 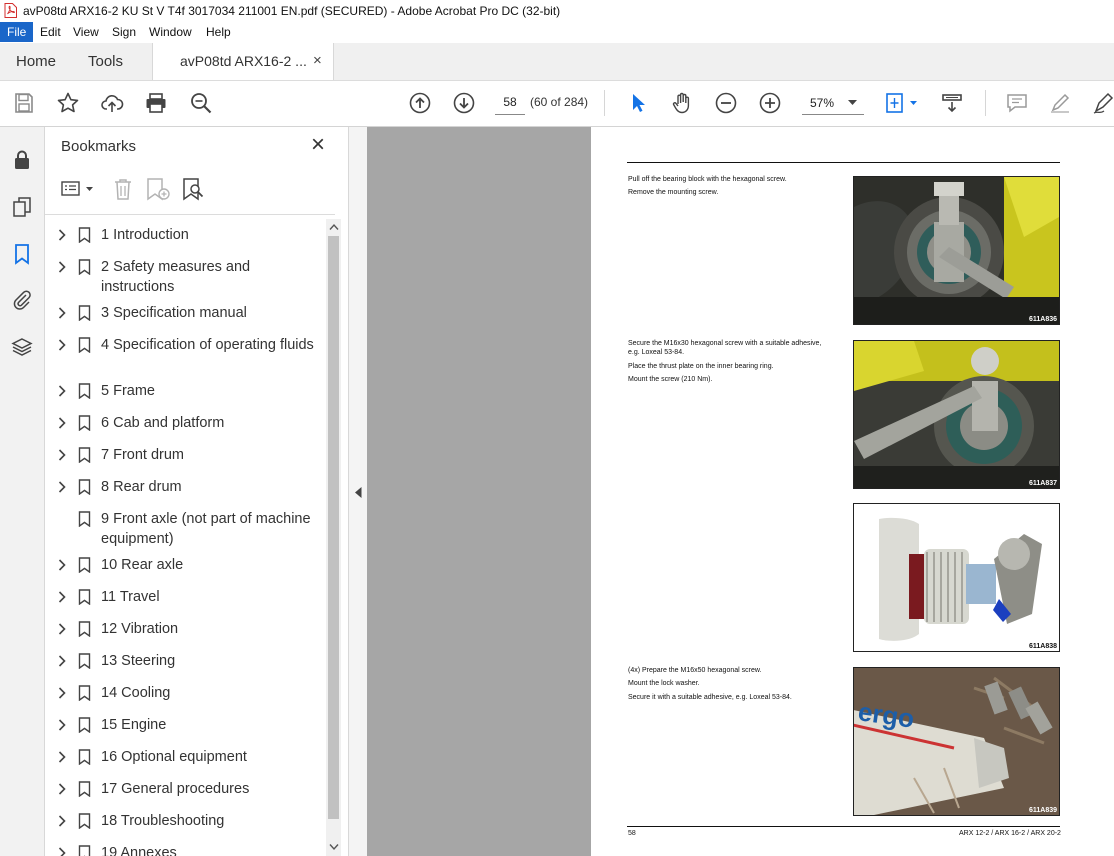 What do you see at coordinates (673, 192) in the screenshot?
I see `step1-line2: Remove the mounting screw.` at bounding box center [673, 192].